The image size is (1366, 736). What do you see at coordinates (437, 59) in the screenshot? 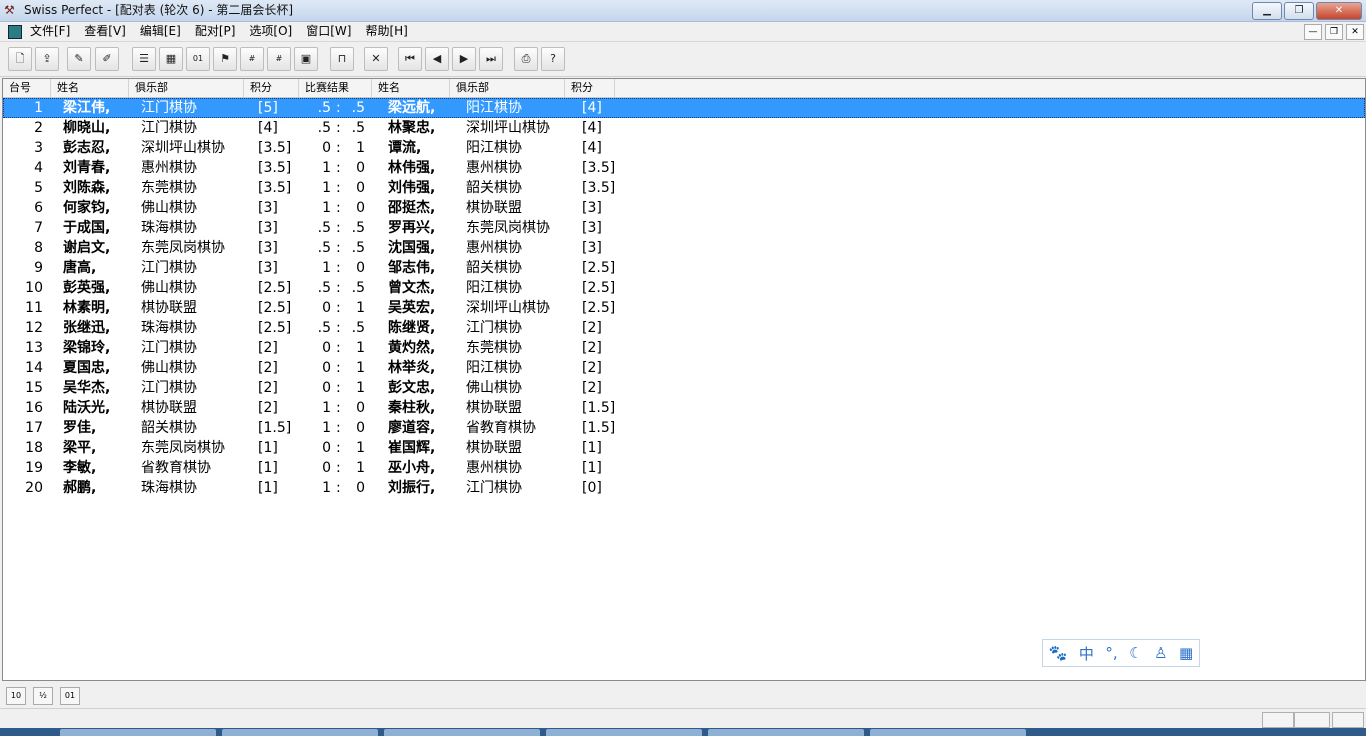
I see `prev-icon: ◀` at bounding box center [437, 59].